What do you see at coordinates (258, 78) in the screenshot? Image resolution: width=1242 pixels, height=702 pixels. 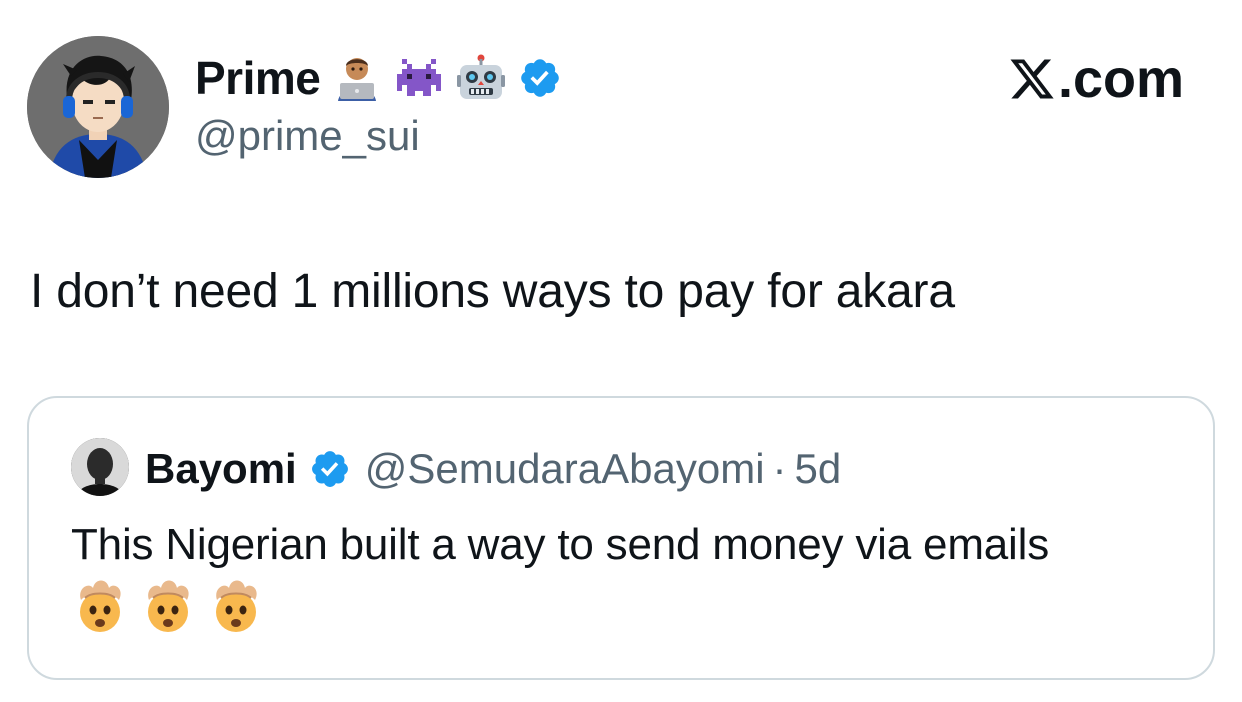 I see `author-display-name: Prime` at bounding box center [258, 78].